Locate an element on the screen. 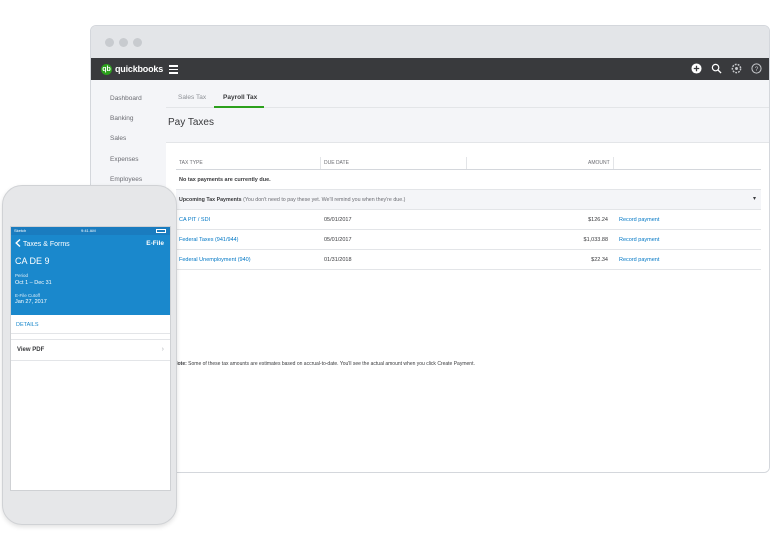  help-icon: ? is located at coordinates (756, 68).